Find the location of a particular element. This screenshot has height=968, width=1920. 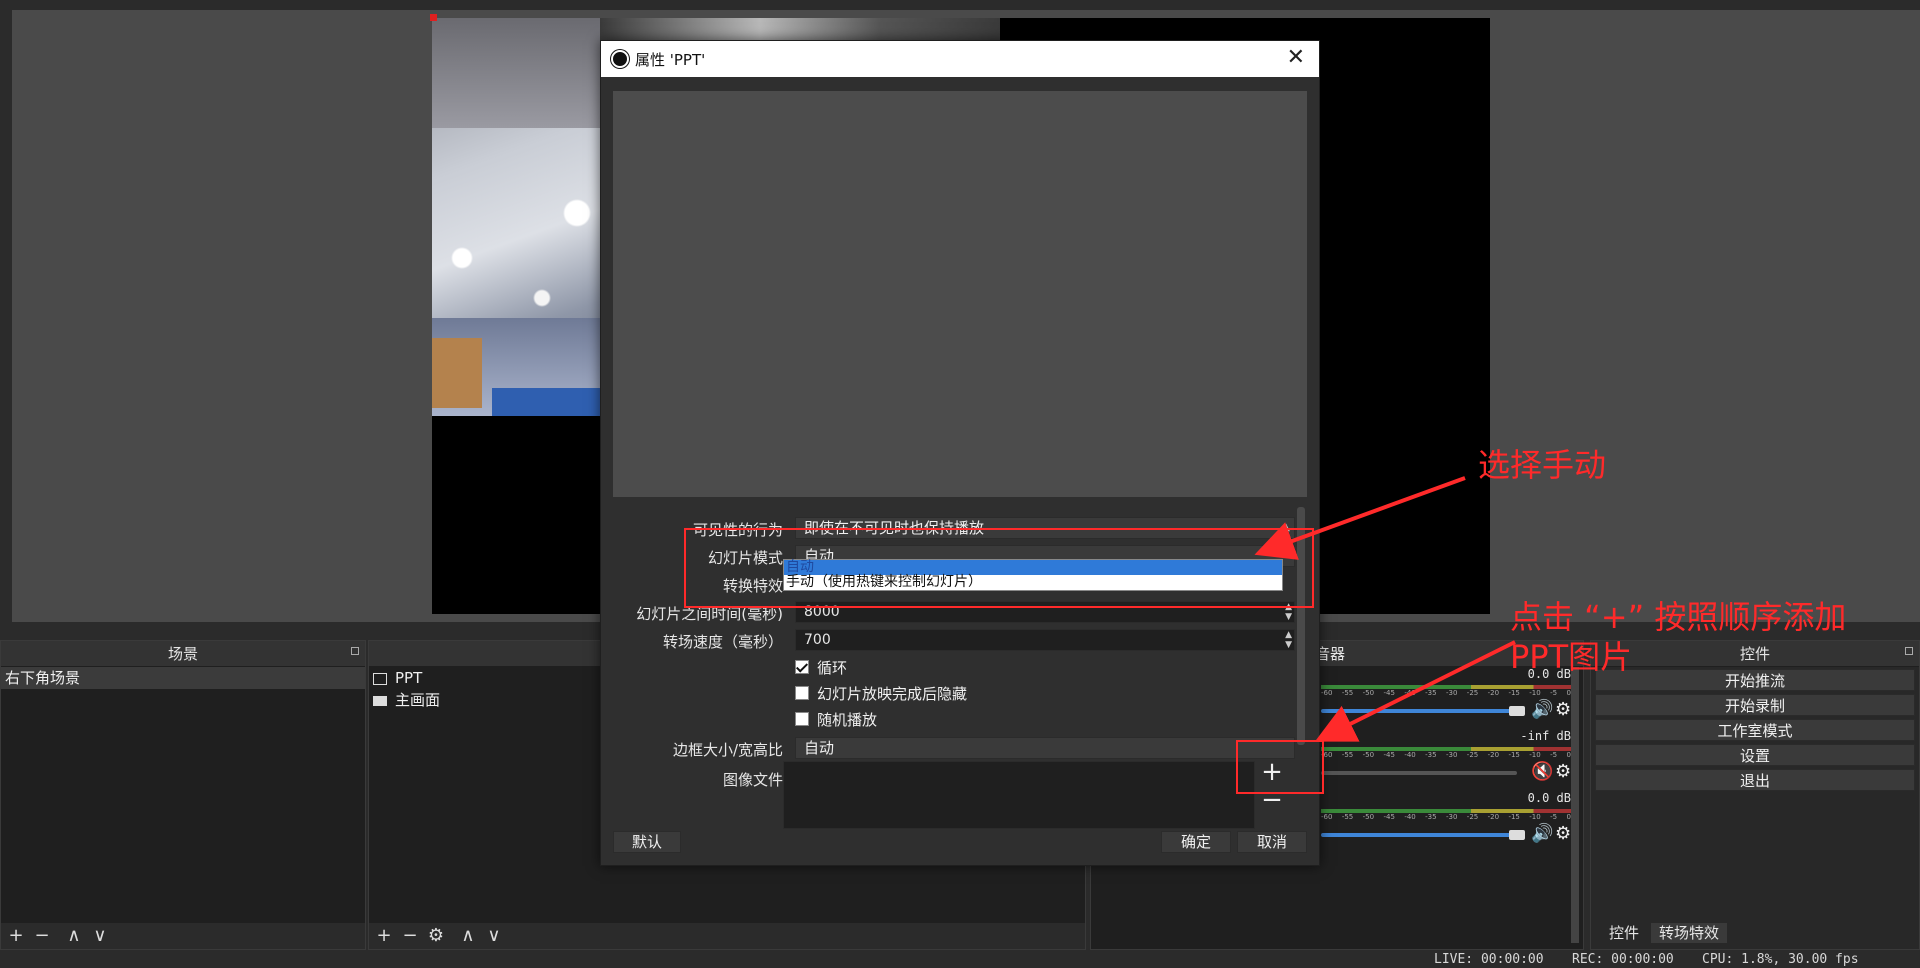

arrow-to-slide-mode is located at coordinates (1360, 518).